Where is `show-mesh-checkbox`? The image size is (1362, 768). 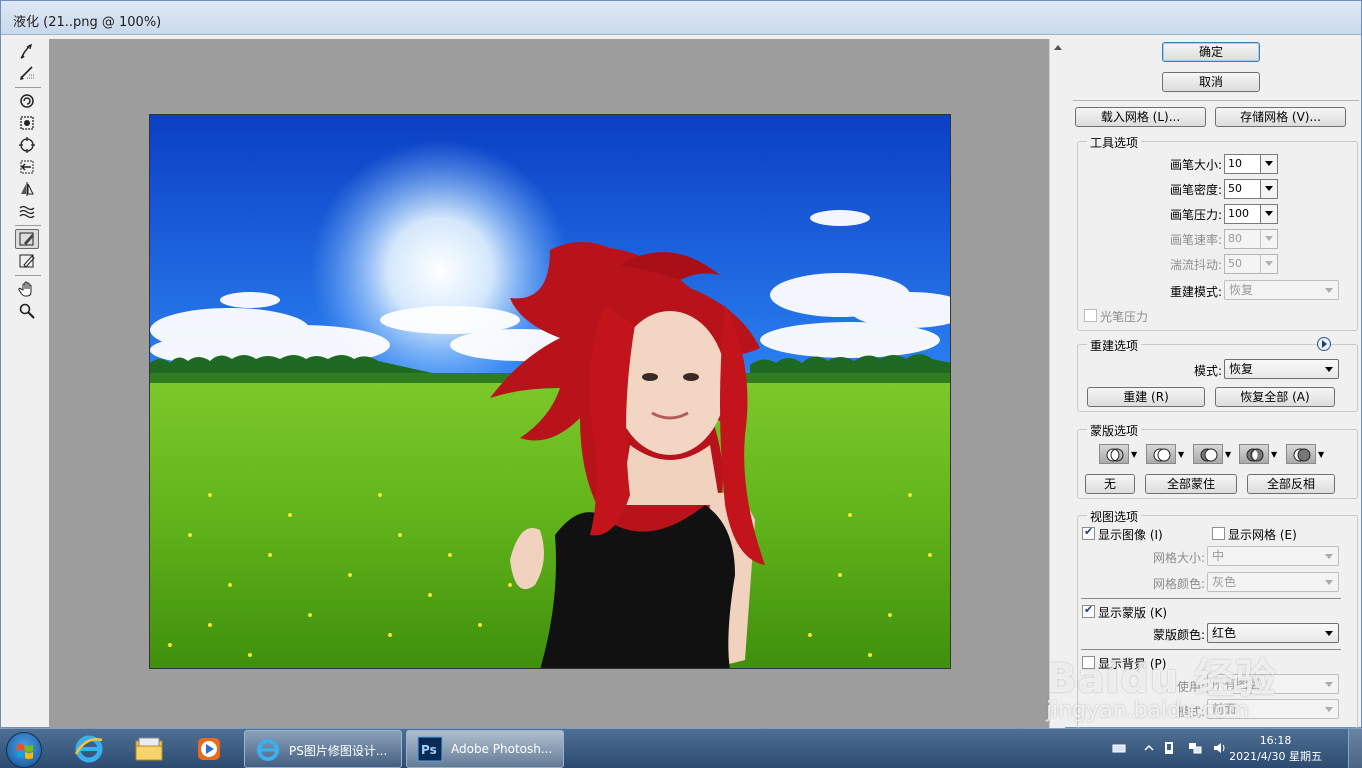
show-mesh-checkbox is located at coordinates (1218, 533).